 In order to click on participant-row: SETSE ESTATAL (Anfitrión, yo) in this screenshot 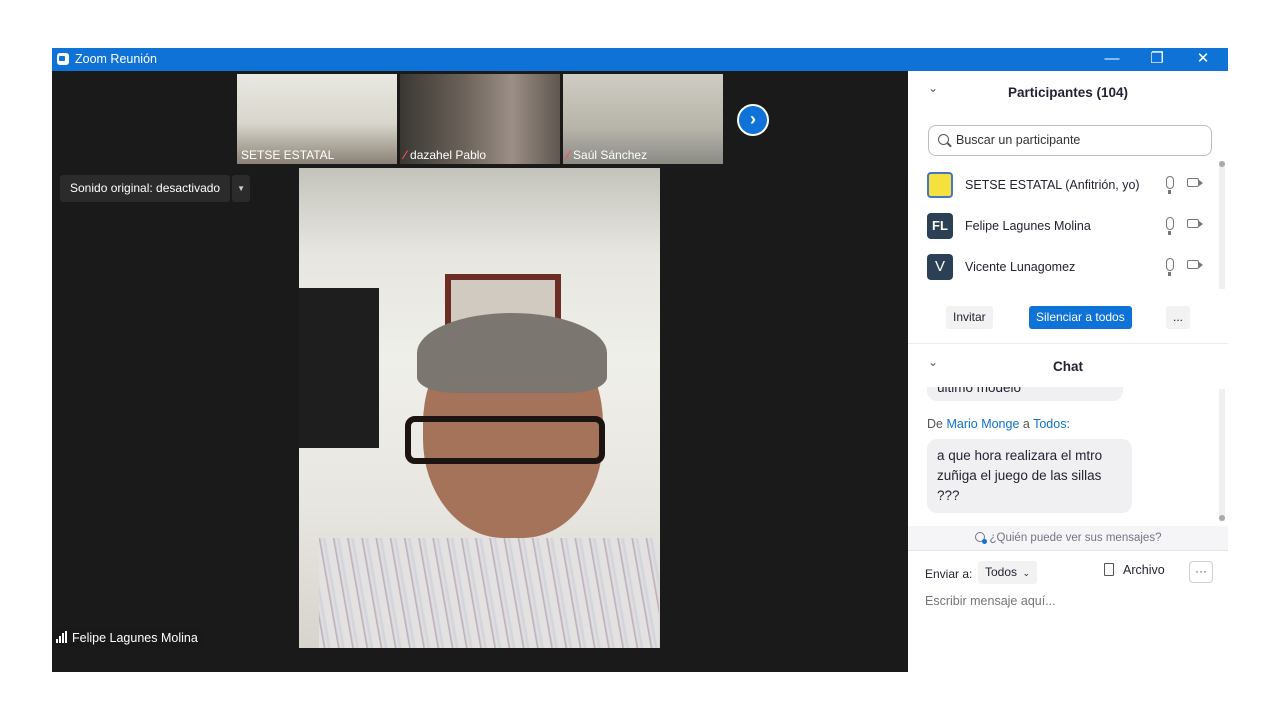, I will do `click(1063, 183)`.